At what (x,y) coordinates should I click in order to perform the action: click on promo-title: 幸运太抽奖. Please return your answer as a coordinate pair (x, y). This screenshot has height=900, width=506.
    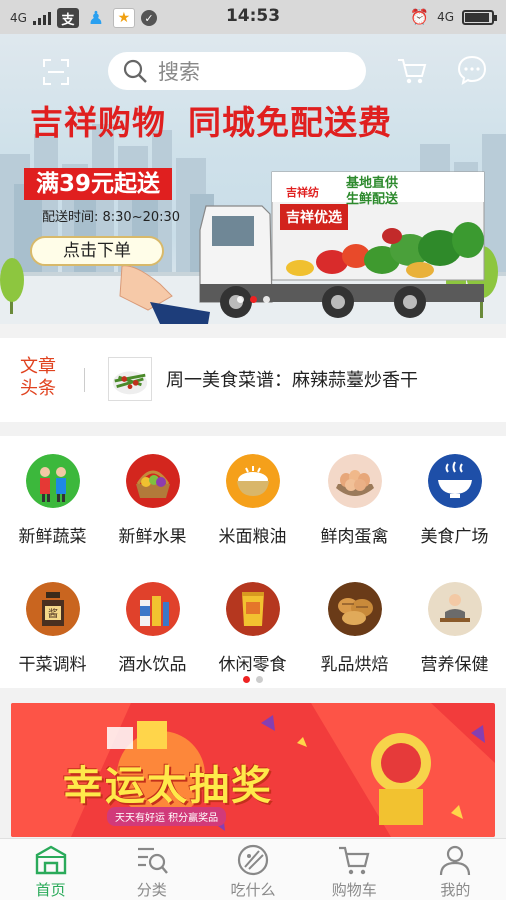
    Looking at the image, I should click on (168, 786).